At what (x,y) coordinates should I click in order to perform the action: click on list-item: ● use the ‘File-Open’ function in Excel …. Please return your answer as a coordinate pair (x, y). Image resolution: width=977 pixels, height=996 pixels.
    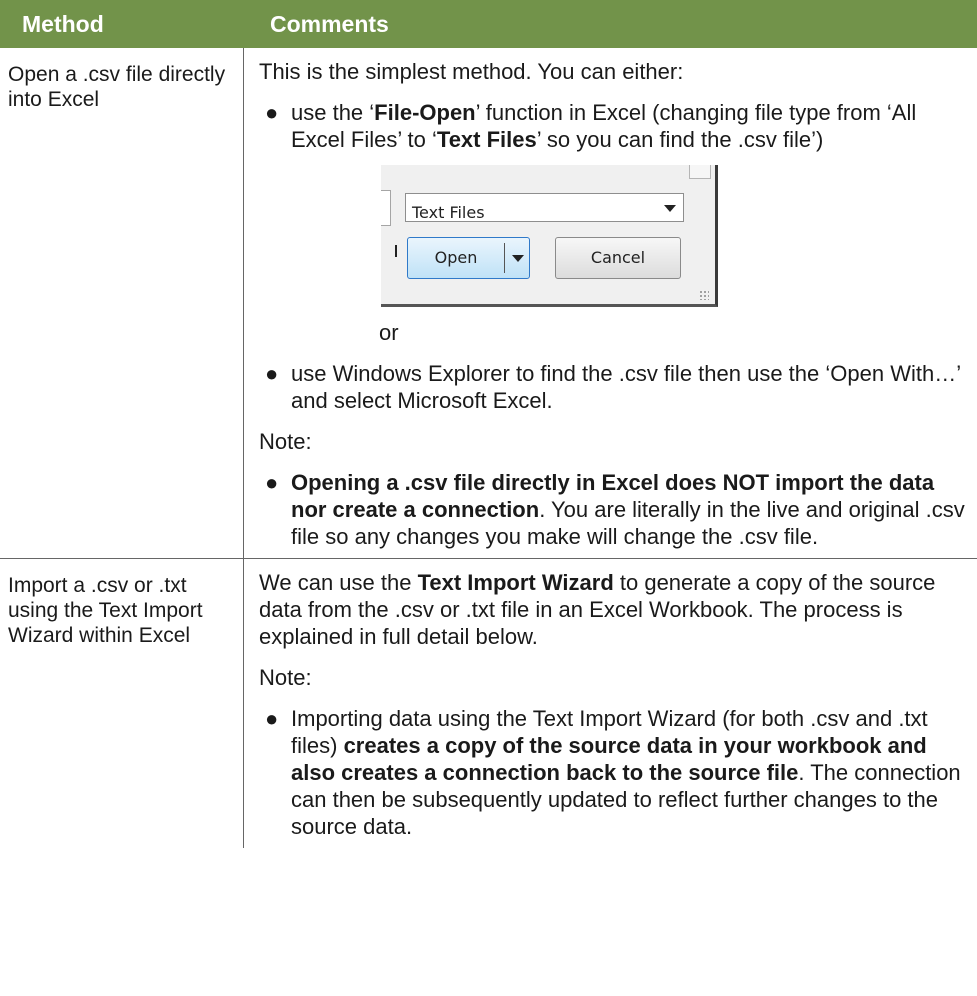
    Looking at the image, I should click on (614, 126).